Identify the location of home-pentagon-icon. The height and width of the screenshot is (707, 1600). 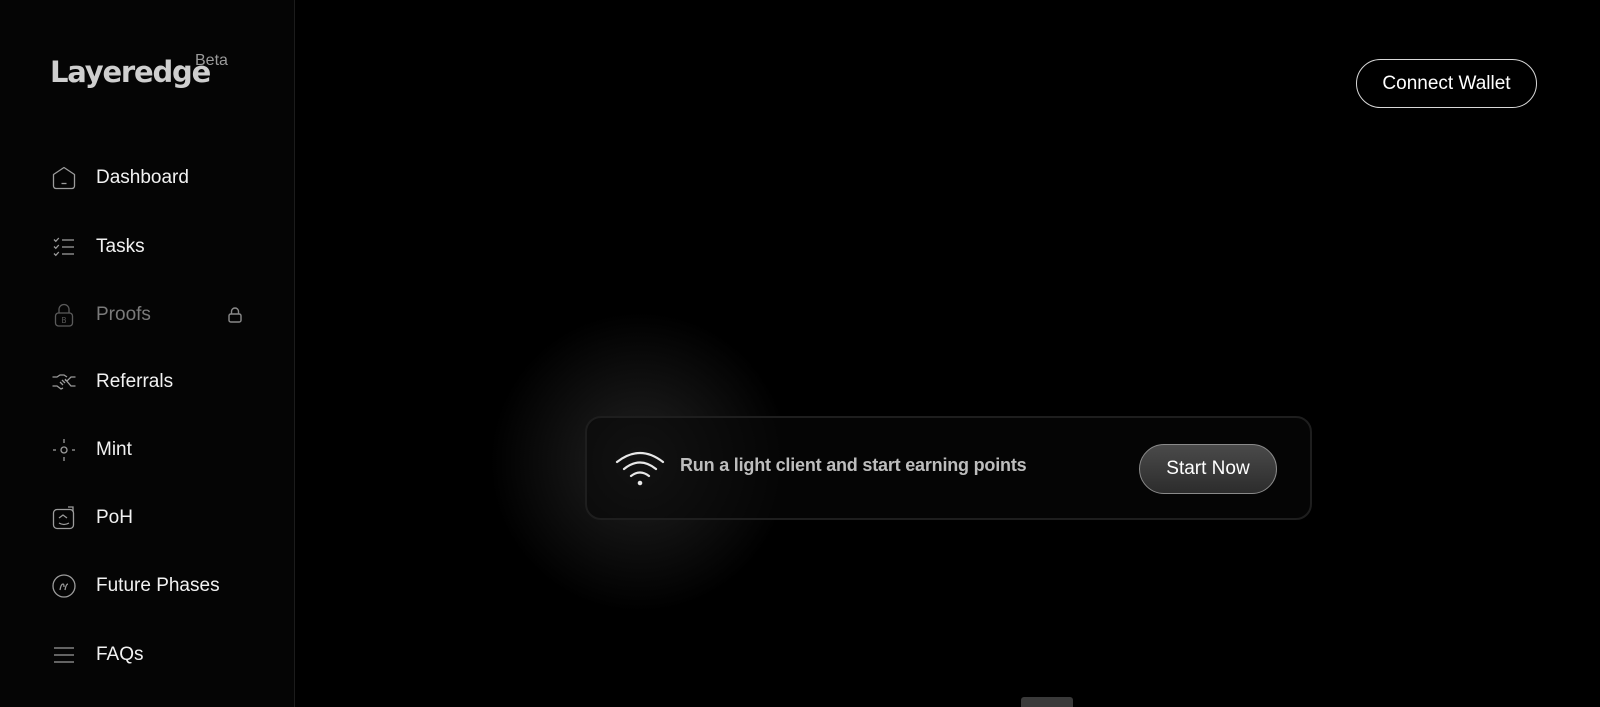
(64, 178).